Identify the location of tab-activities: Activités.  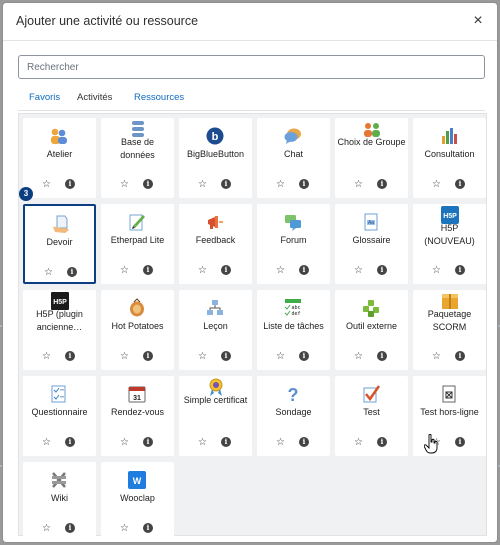
(94, 101).